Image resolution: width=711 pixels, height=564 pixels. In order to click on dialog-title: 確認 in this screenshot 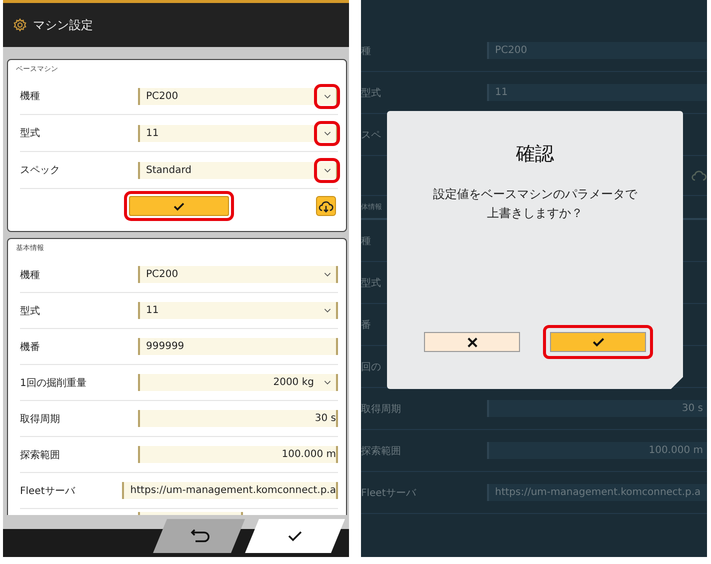, I will do `click(535, 154)`.